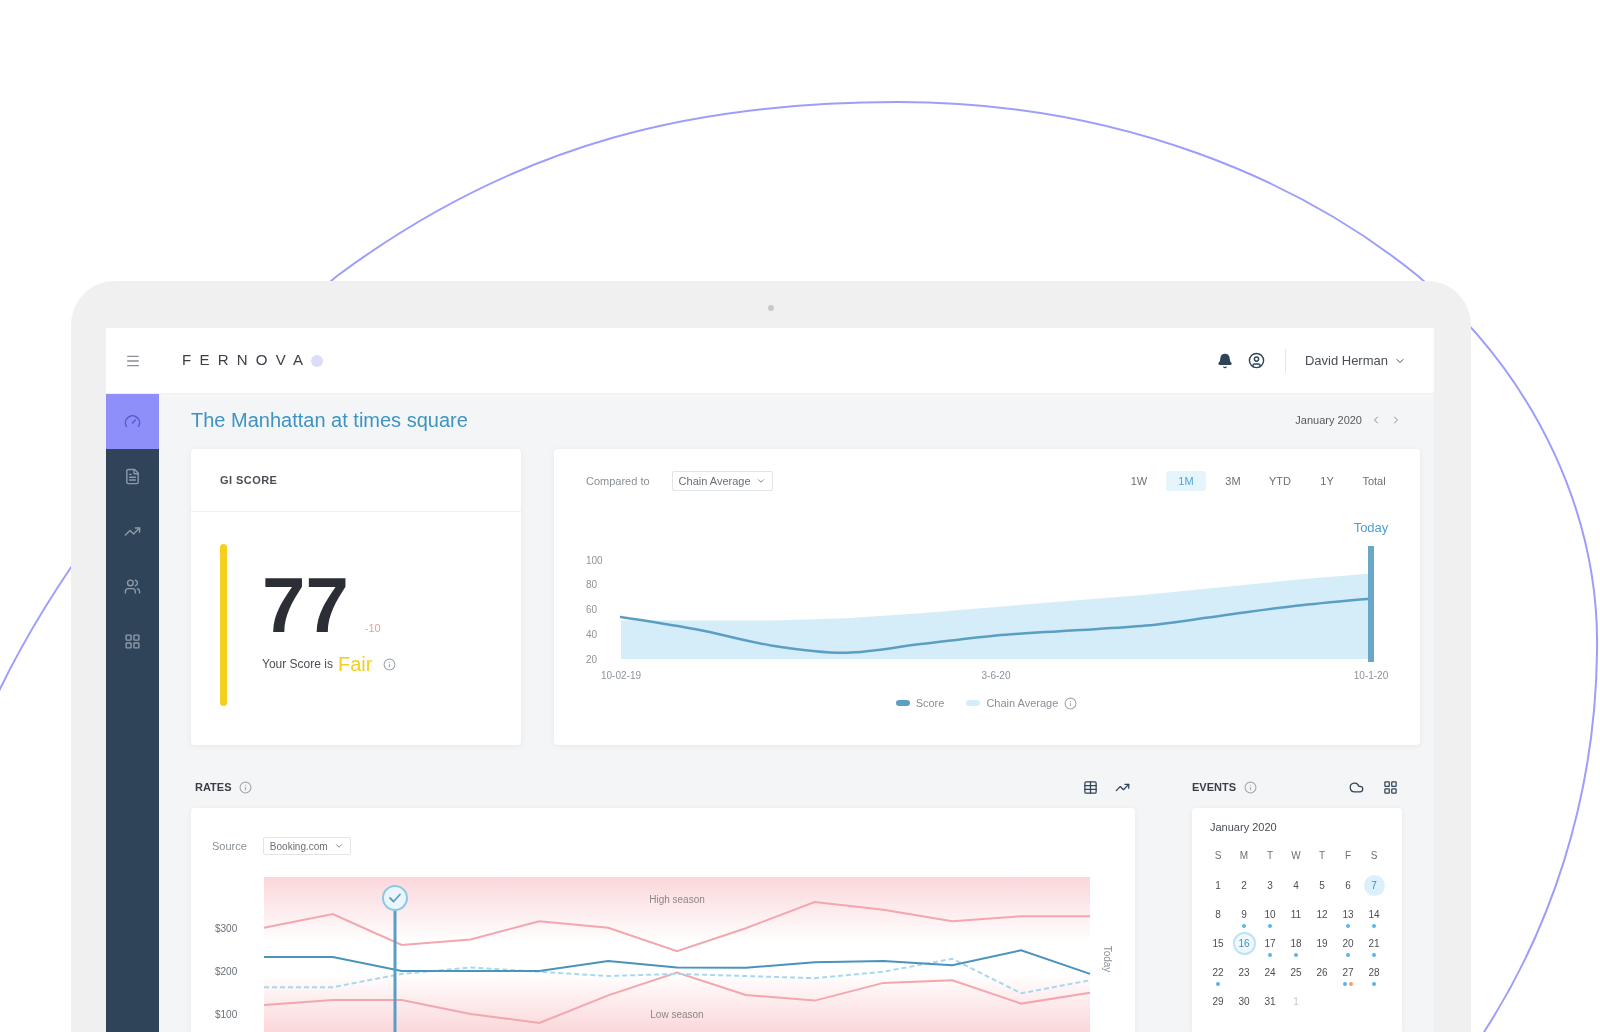 Image resolution: width=1600 pixels, height=1032 pixels. What do you see at coordinates (132, 476) in the screenshot?
I see `document-icon` at bounding box center [132, 476].